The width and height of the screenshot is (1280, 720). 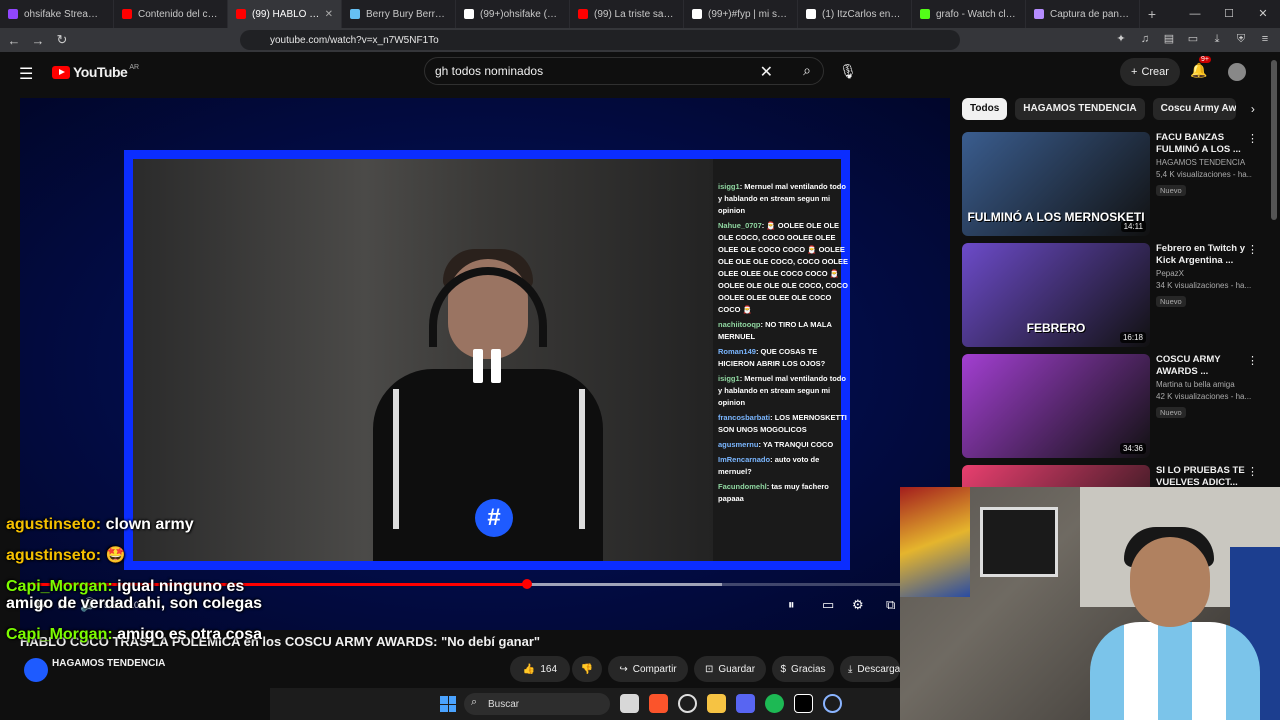 What do you see at coordinates (1194, 109) in the screenshot?
I see `filter-chip: Coscu Army Awards` at bounding box center [1194, 109].